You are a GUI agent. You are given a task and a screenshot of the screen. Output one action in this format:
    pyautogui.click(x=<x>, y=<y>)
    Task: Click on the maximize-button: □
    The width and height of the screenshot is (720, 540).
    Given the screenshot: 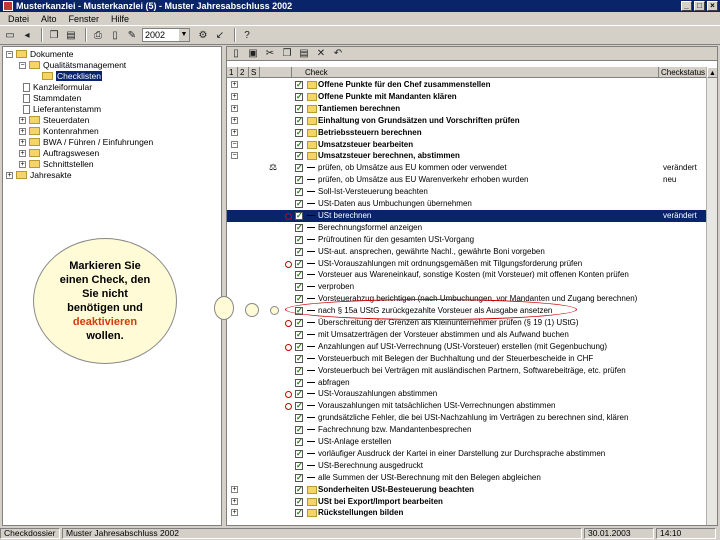 What is the action you would take?
    pyautogui.click(x=699, y=6)
    